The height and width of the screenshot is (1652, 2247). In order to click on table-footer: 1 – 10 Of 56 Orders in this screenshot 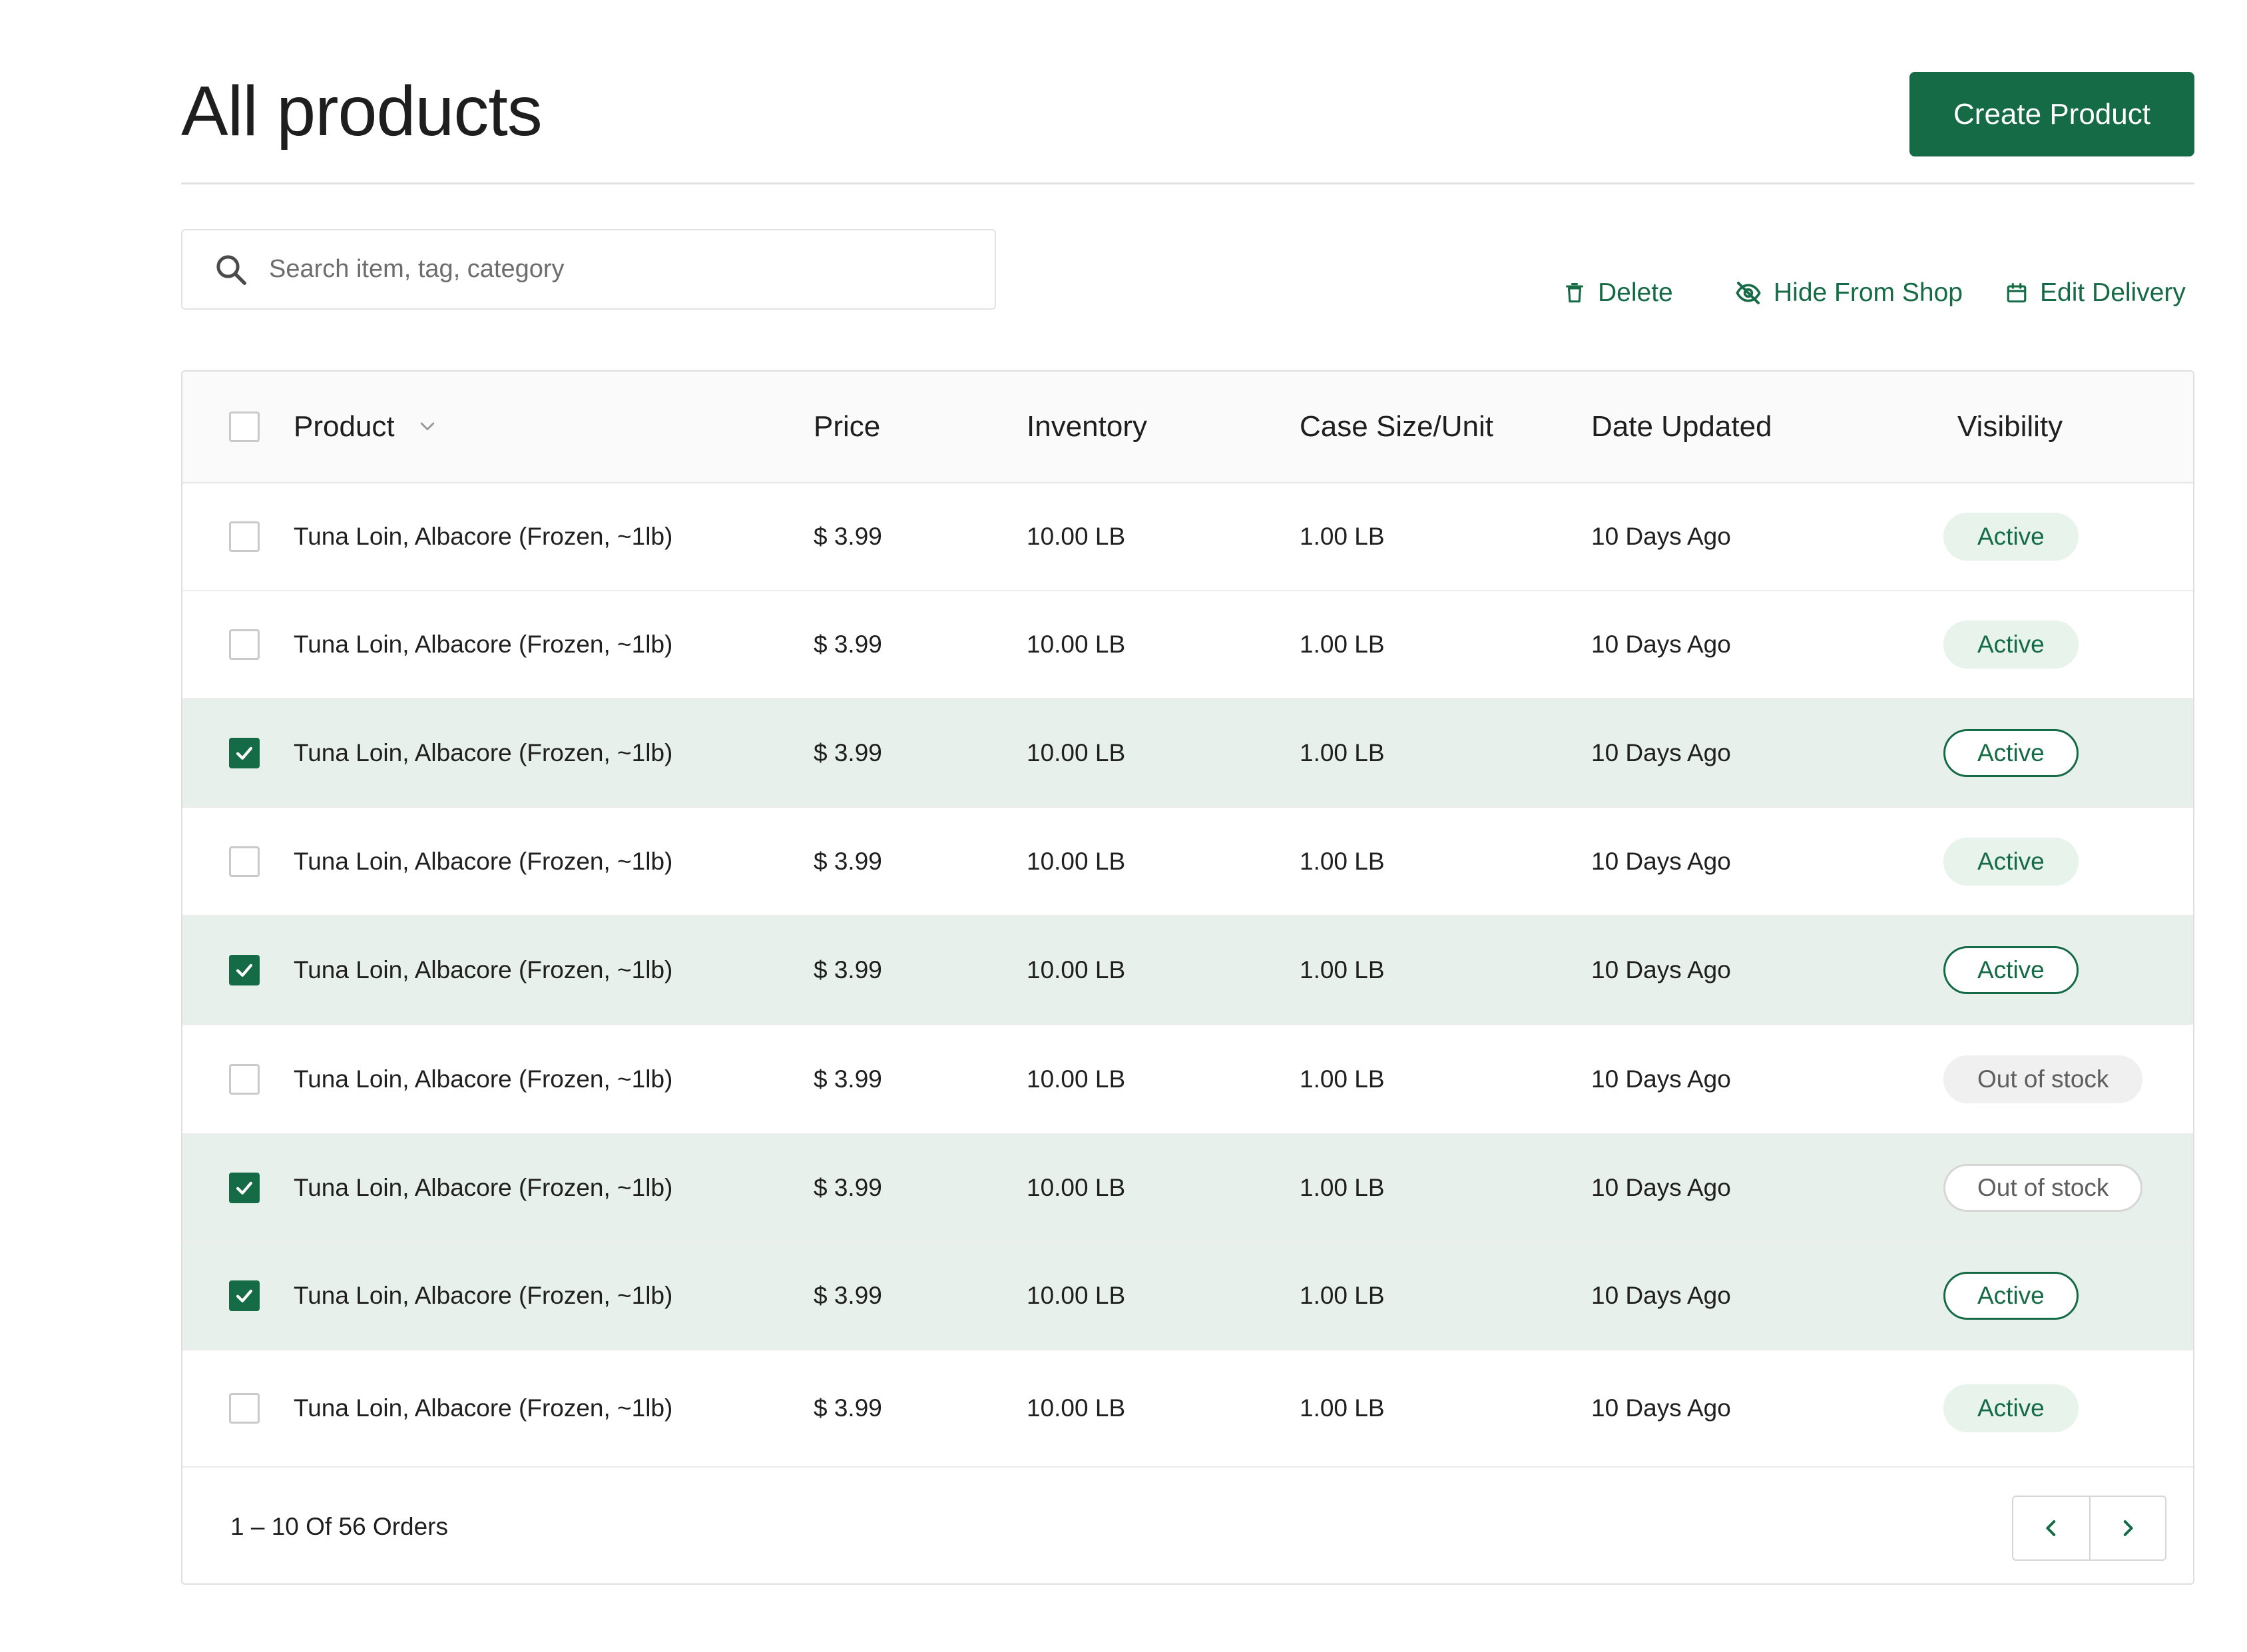, I will do `click(1187, 1525)`.